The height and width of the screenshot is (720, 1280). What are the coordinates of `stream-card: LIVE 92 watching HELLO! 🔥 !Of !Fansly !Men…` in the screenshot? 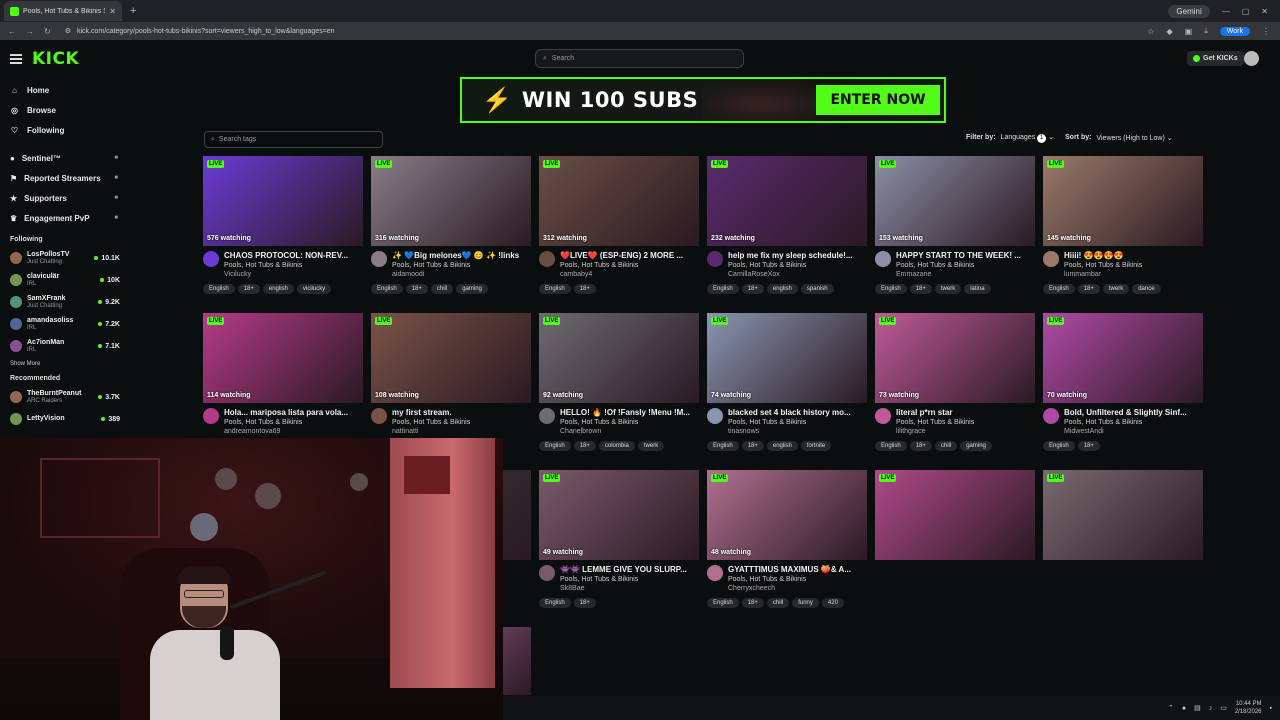 It's located at (619, 382).